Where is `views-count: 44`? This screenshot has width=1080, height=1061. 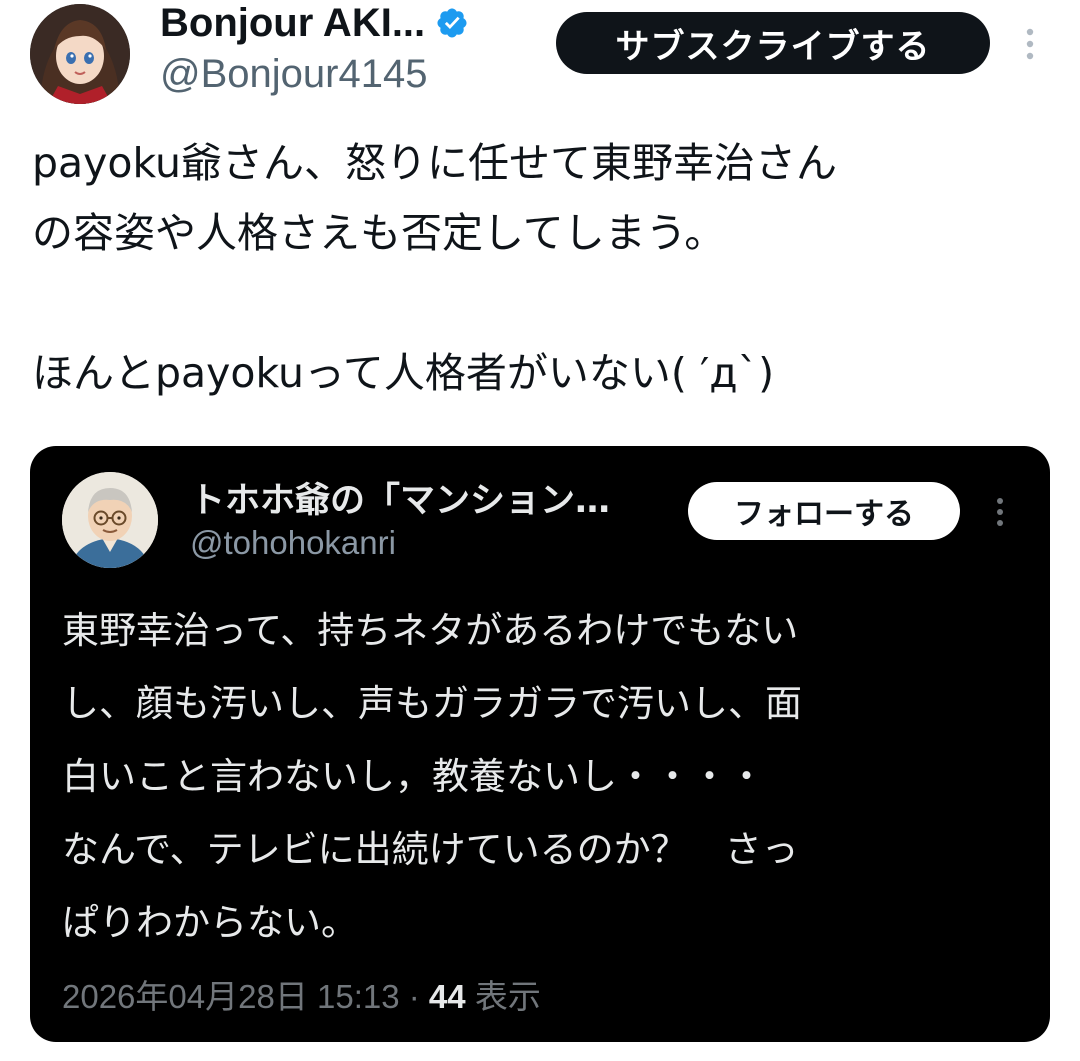
views-count: 44 is located at coordinates (447, 996).